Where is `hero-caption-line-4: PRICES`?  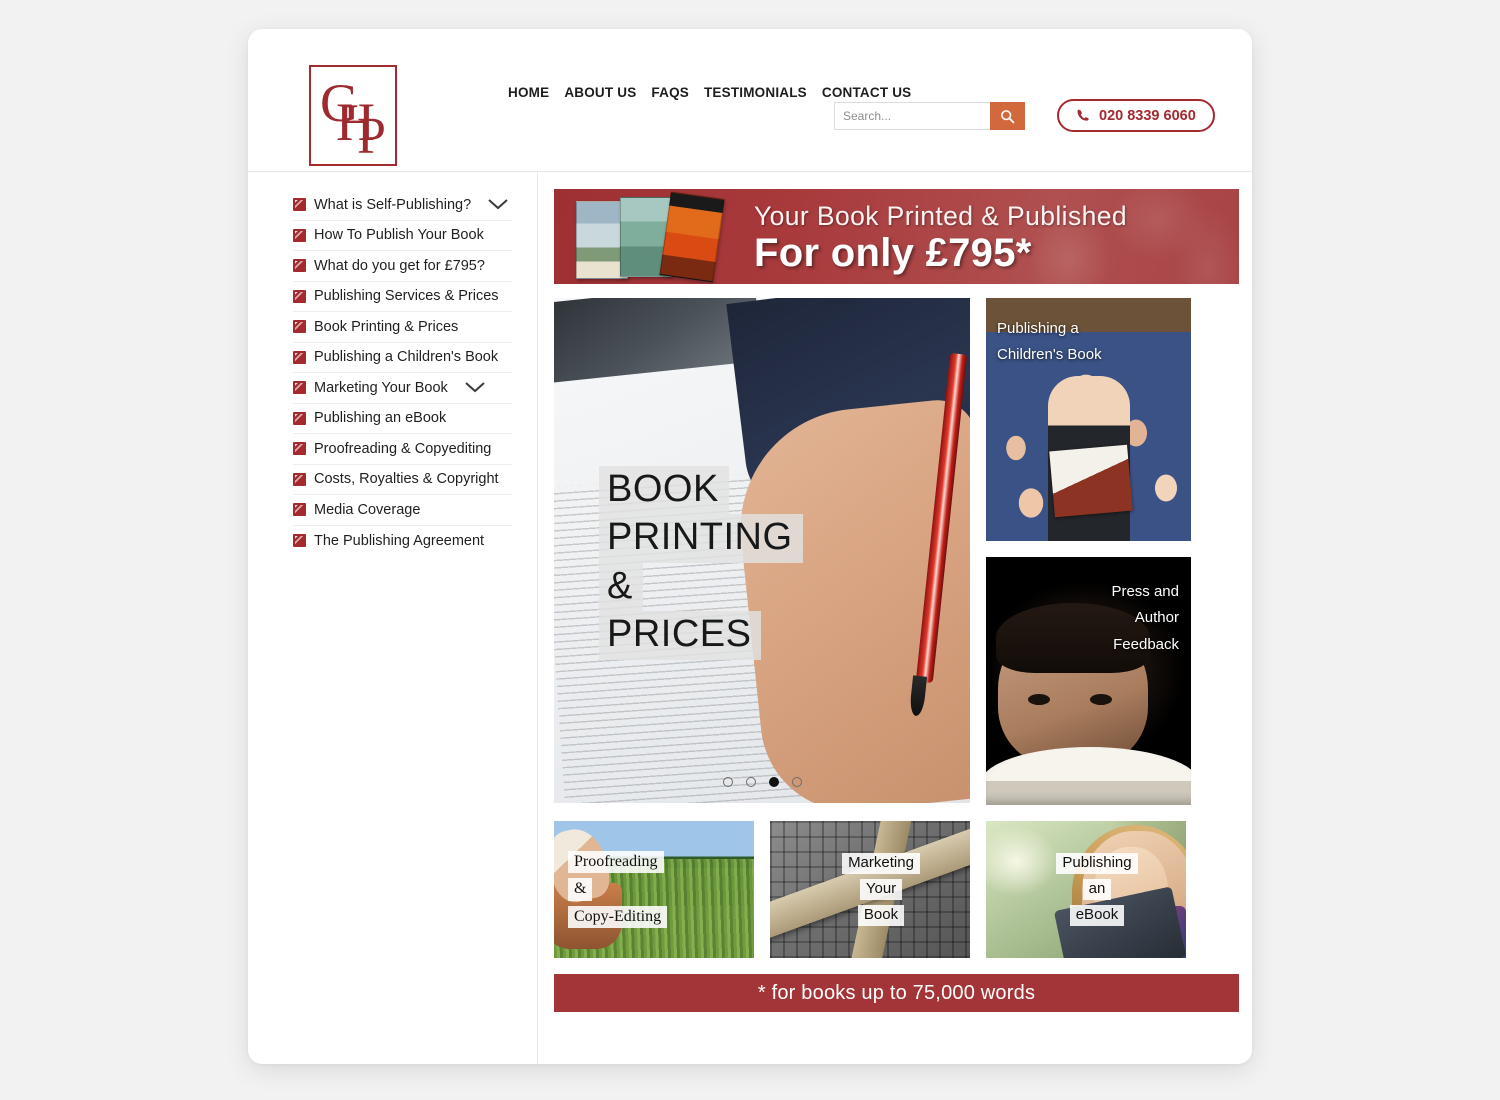
hero-caption-line-4: PRICES is located at coordinates (680, 635).